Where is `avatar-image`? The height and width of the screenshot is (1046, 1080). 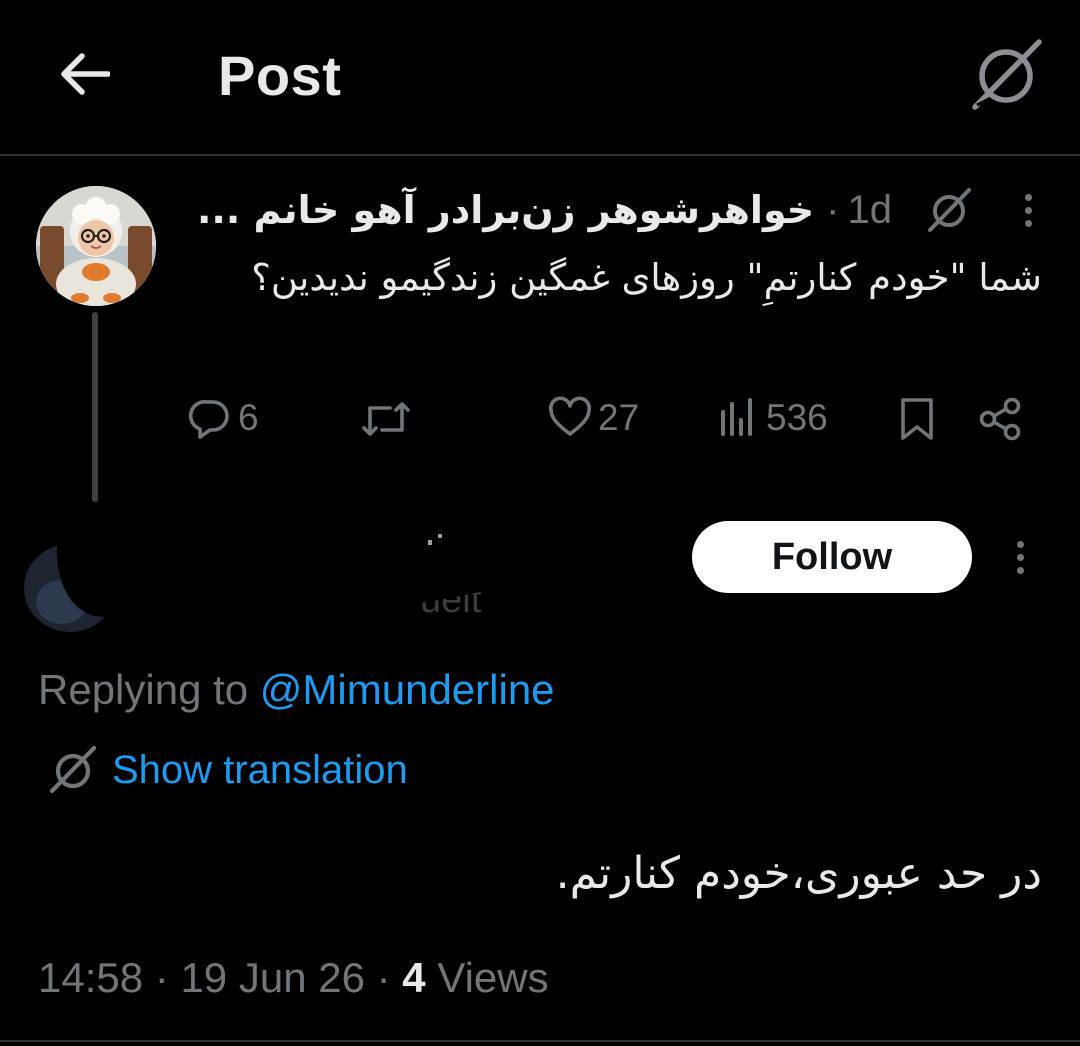 avatar-image is located at coordinates (96, 246).